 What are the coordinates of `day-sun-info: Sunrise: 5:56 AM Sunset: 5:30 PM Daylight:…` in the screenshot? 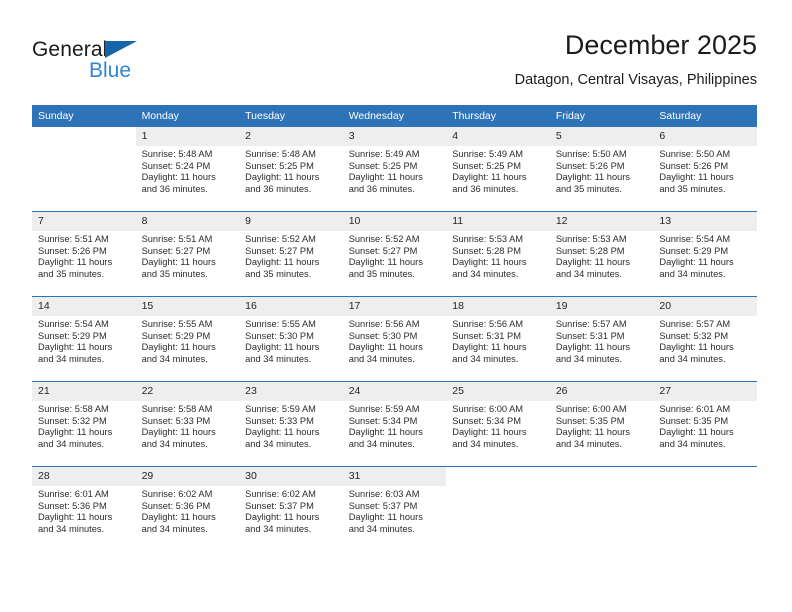 It's located at (395, 340).